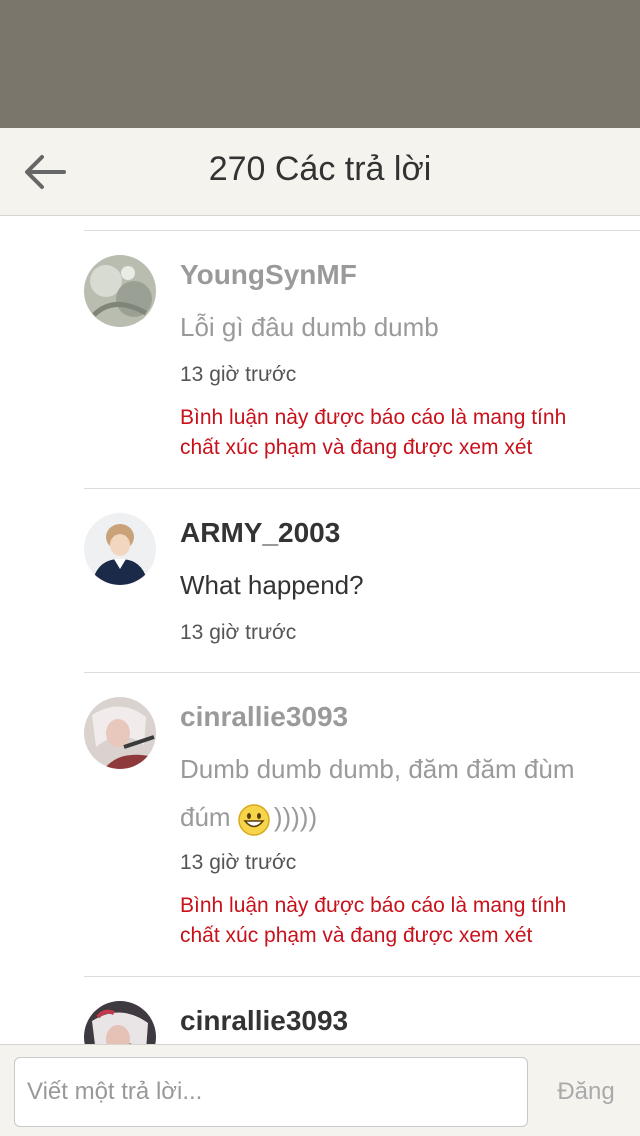 Image resolution: width=640 pixels, height=1136 pixels. Describe the element at coordinates (272, 585) in the screenshot. I see `comment-text: What happend?` at that location.